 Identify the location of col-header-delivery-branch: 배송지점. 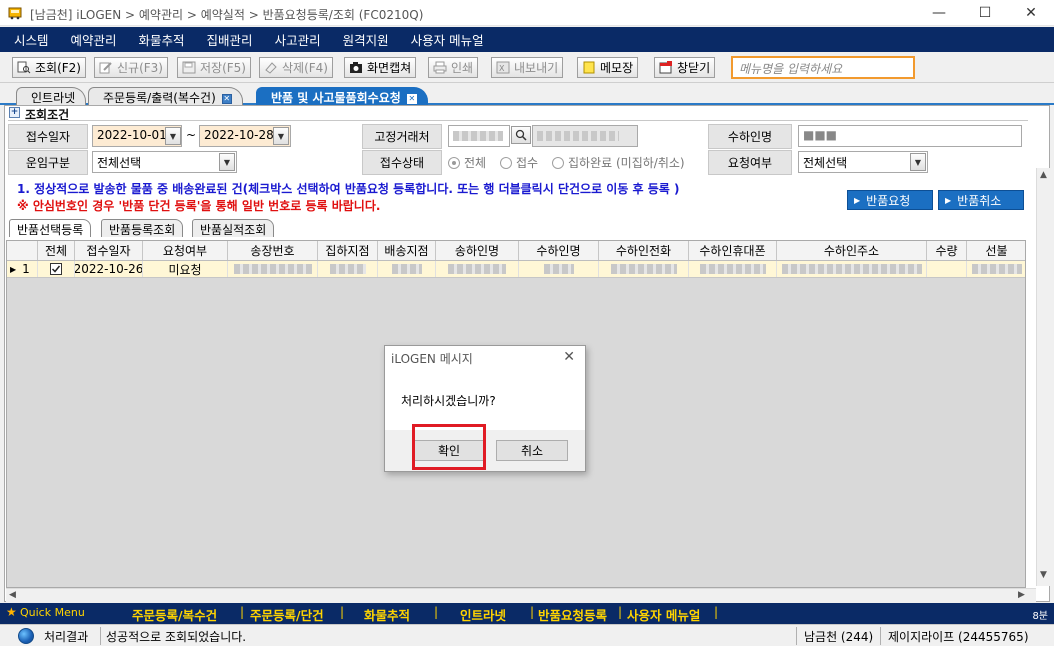
(407, 250).